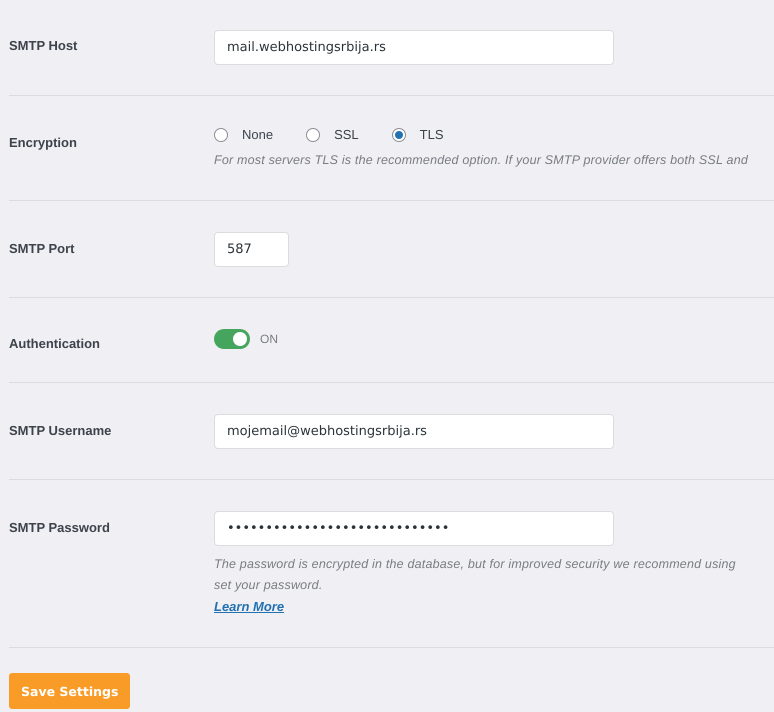  What do you see at coordinates (475, 564) in the screenshot?
I see `help-text: The password is encrypted in the database, but for improved security we recommend using` at bounding box center [475, 564].